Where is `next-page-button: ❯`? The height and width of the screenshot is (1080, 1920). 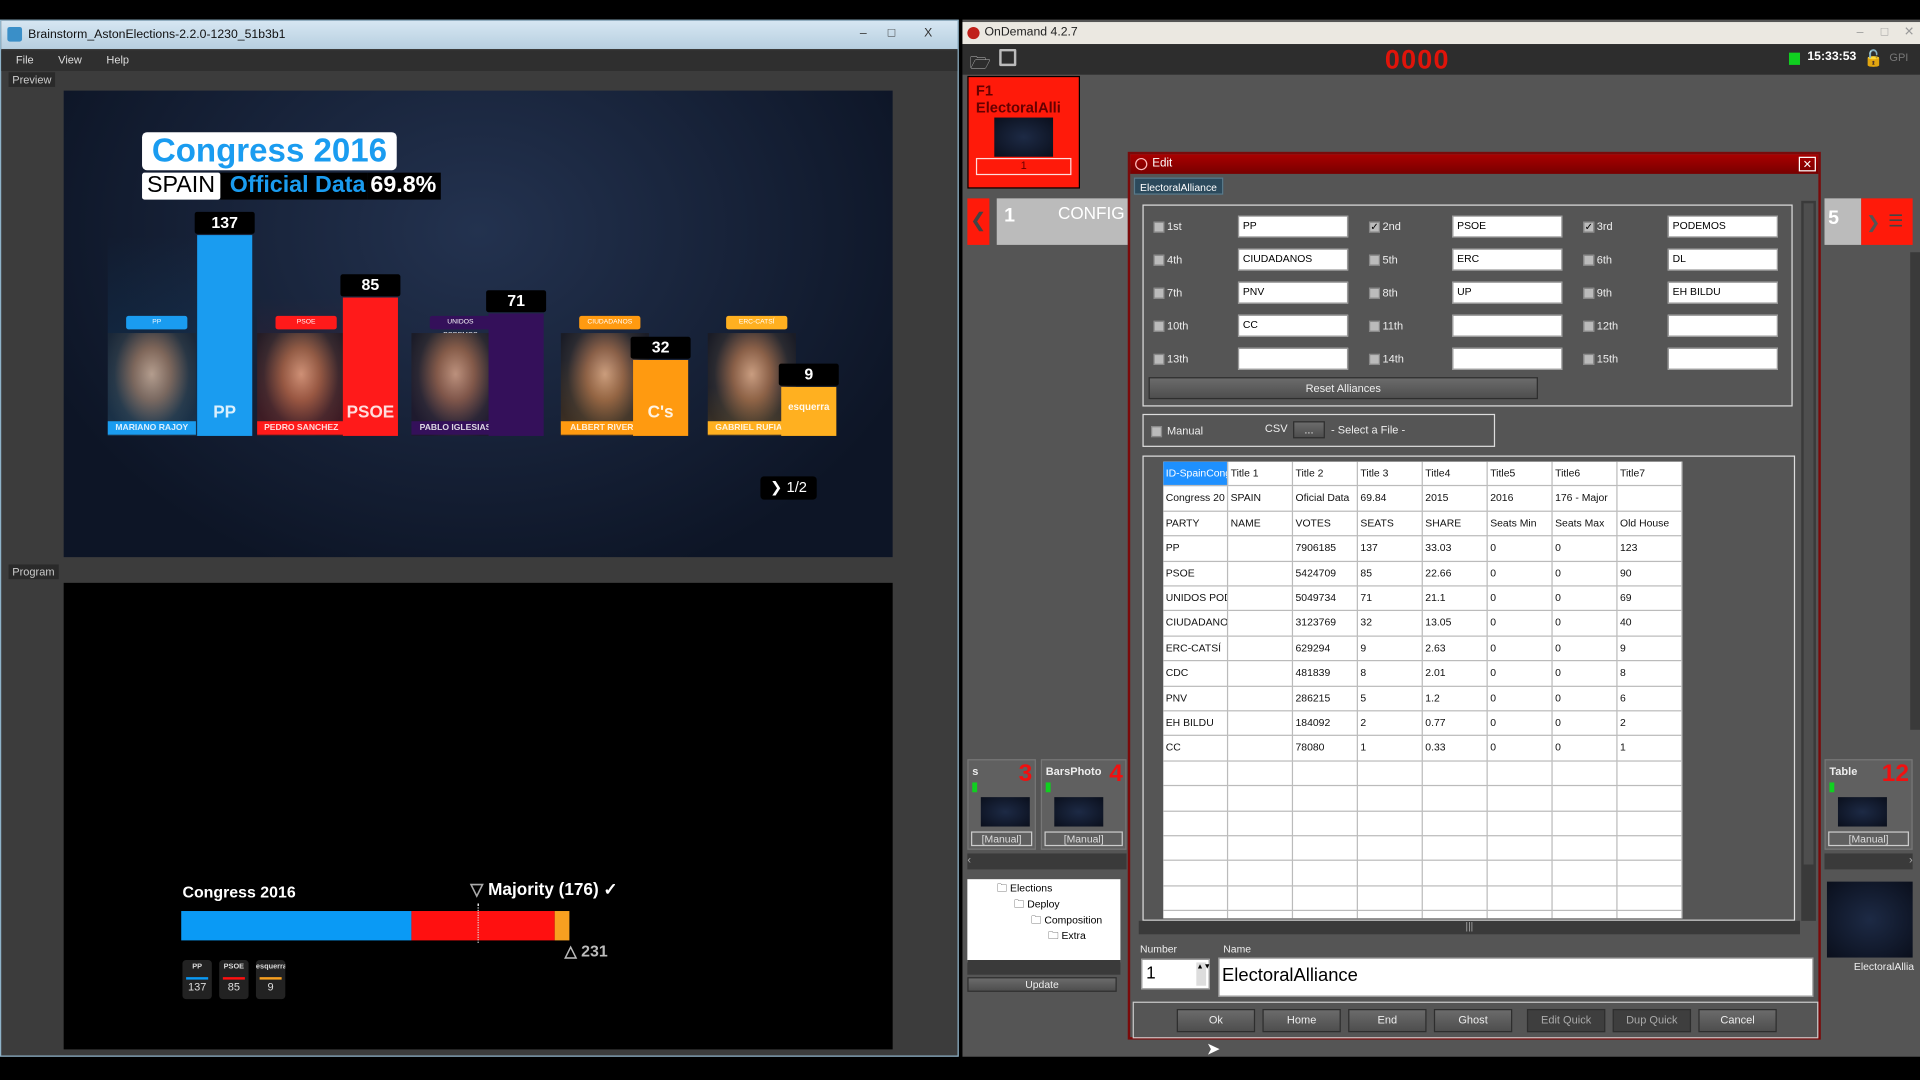
next-page-button: ❯ is located at coordinates (1873, 222).